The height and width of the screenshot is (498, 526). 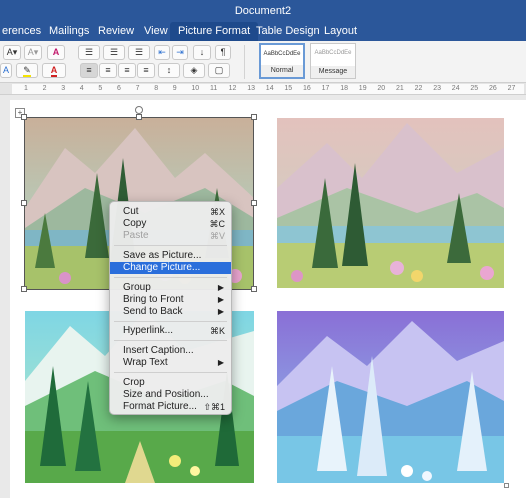 I want to click on align-right-button: ≡, so click(x=127, y=70).